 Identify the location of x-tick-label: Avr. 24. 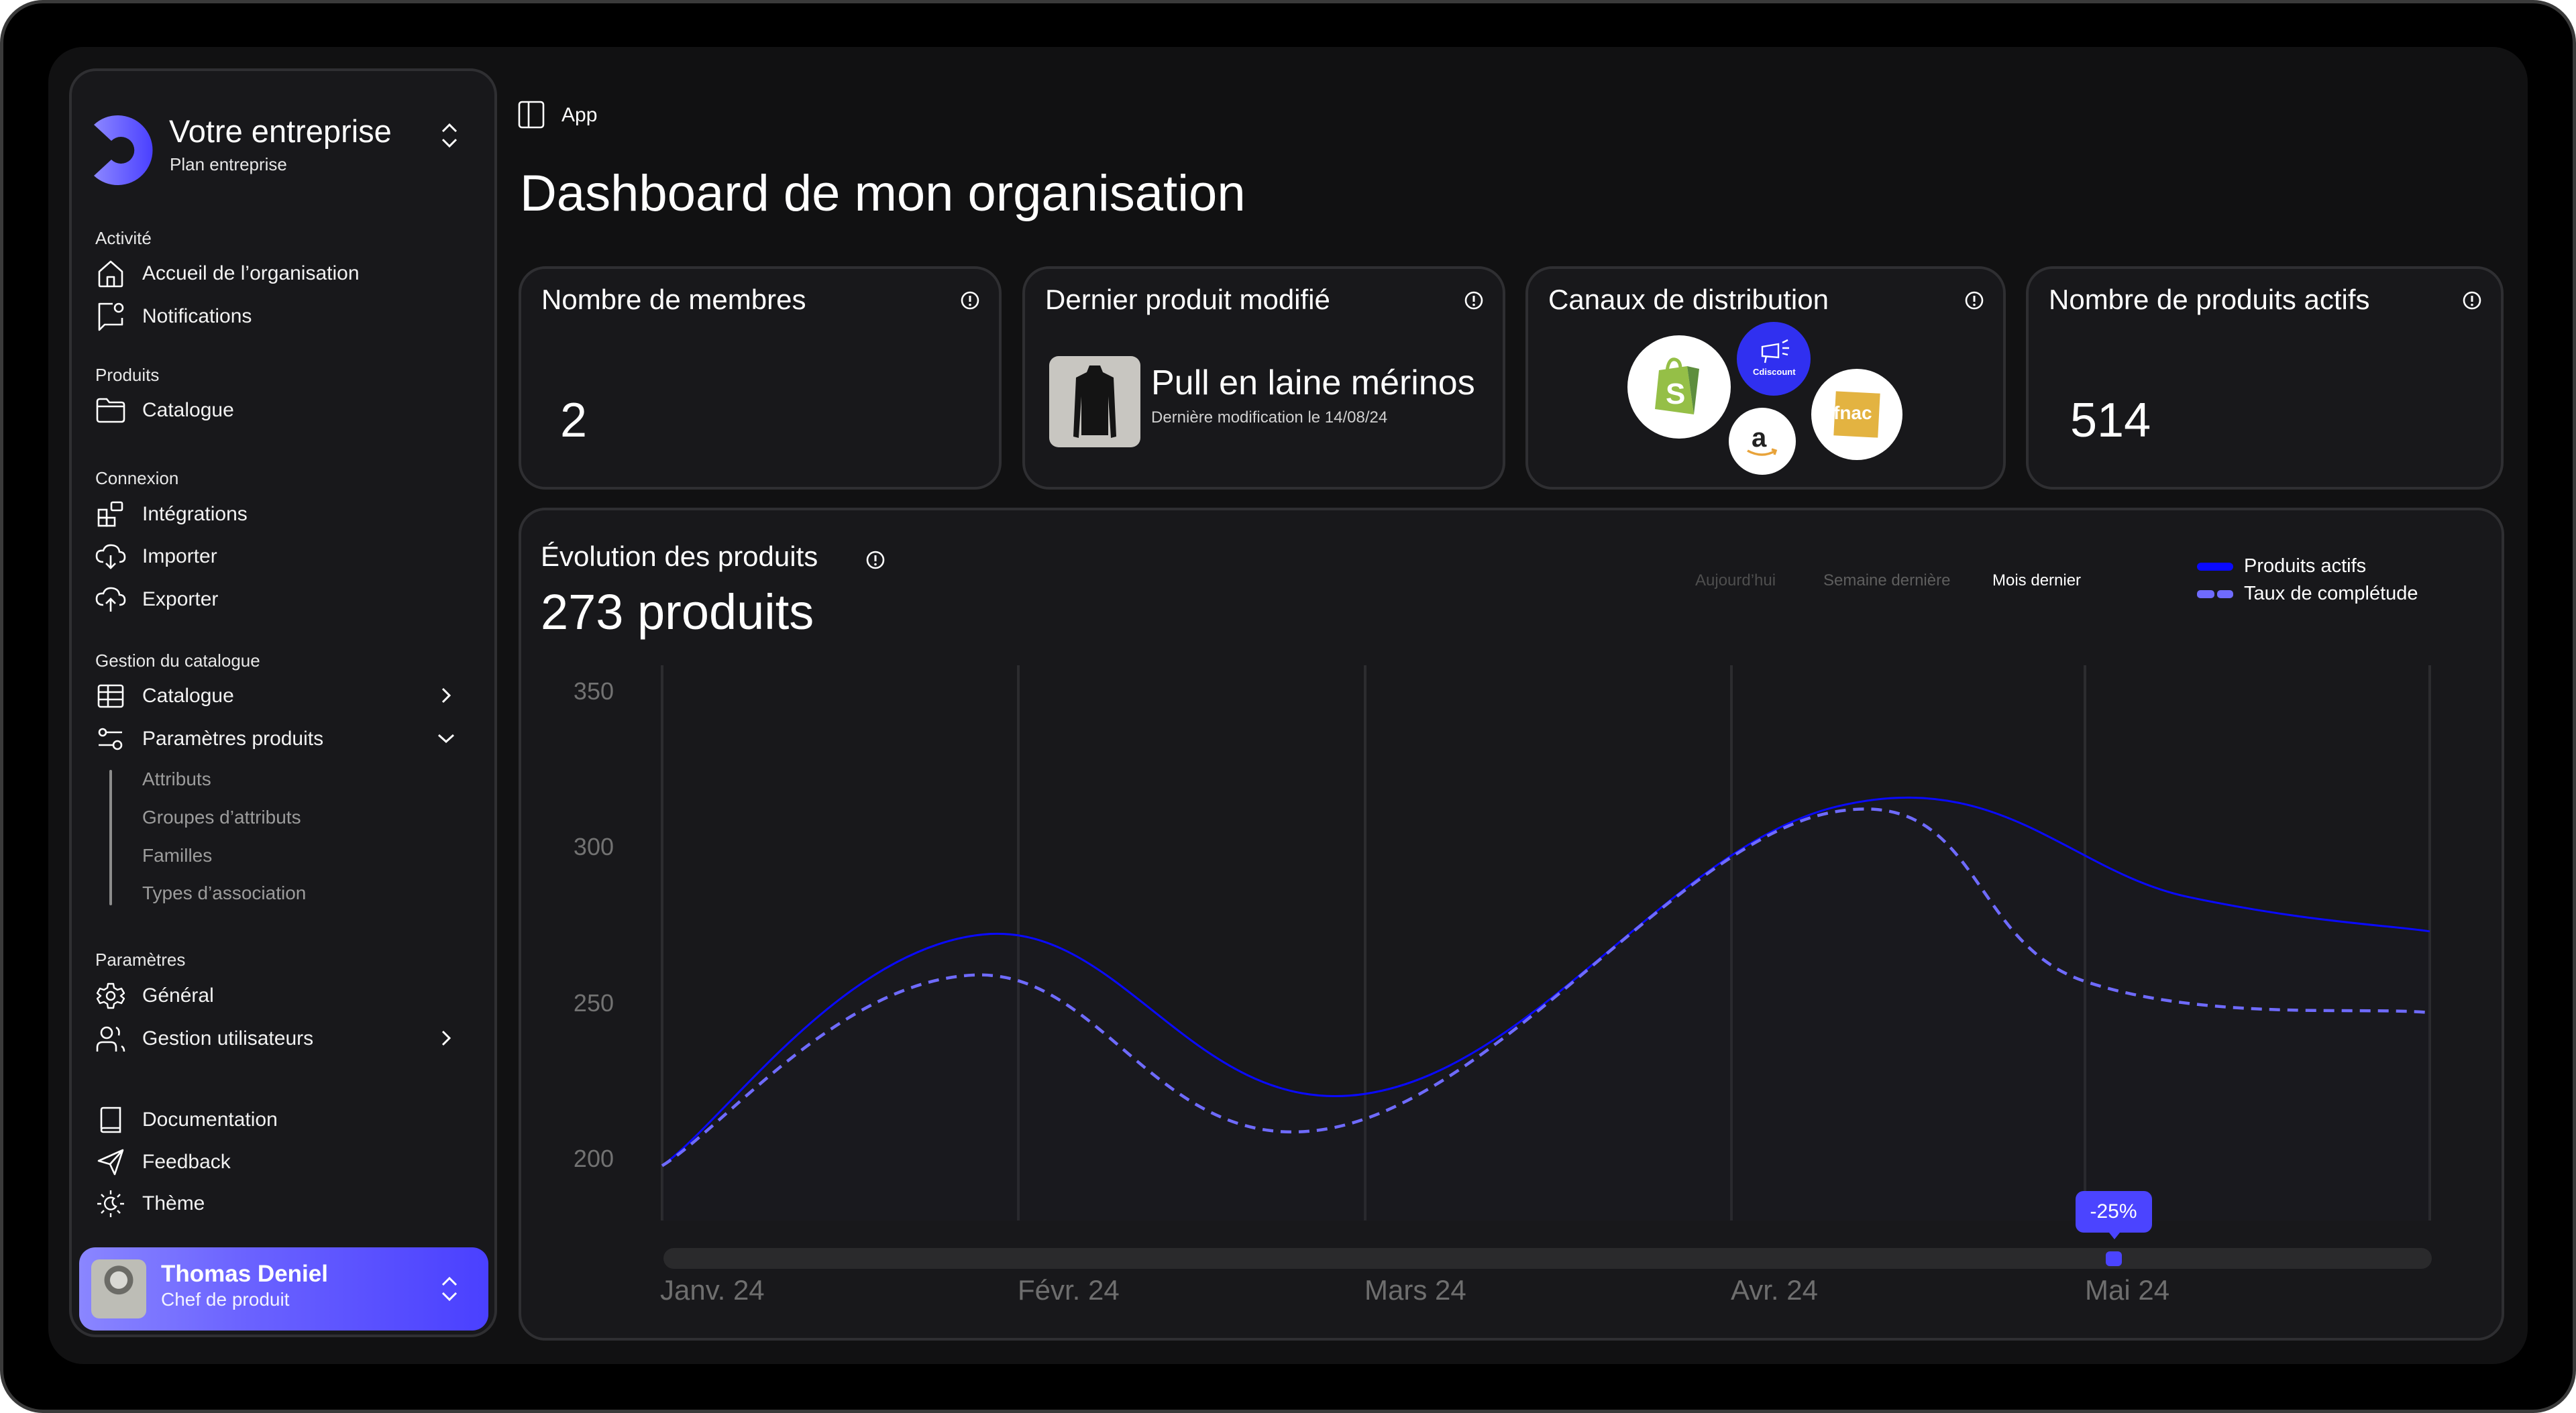
(1774, 1290).